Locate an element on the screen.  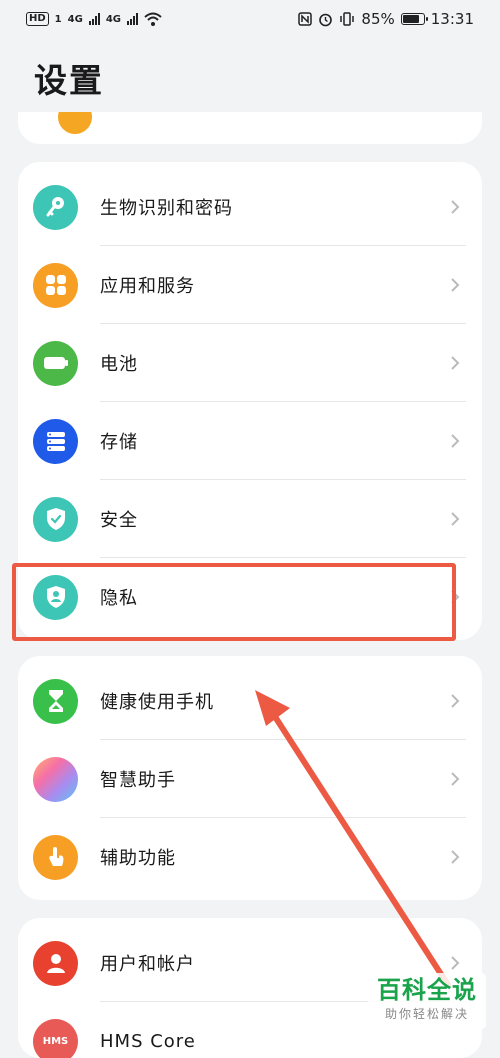
settings-item-label: 安全 is located at coordinates (119, 519).